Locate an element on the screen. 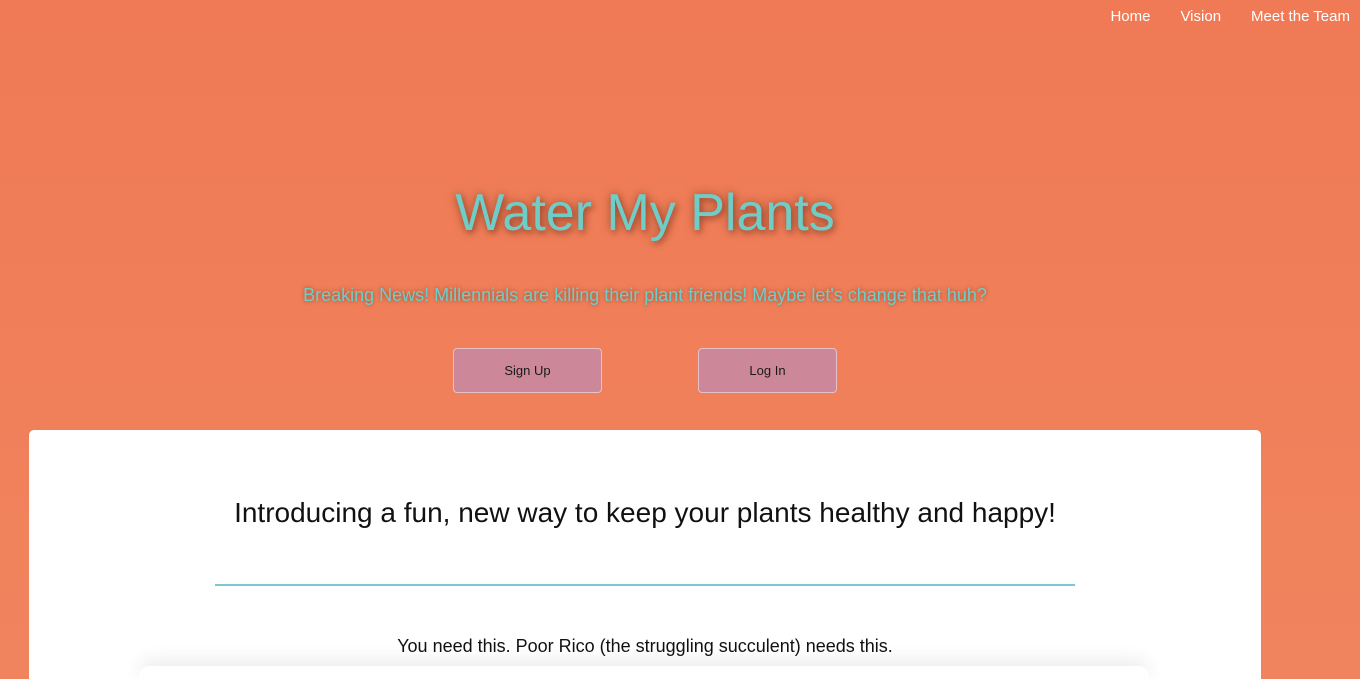 Image resolution: width=1360 pixels, height=679 pixels. sign-up-button: Sign Up is located at coordinates (527, 370).